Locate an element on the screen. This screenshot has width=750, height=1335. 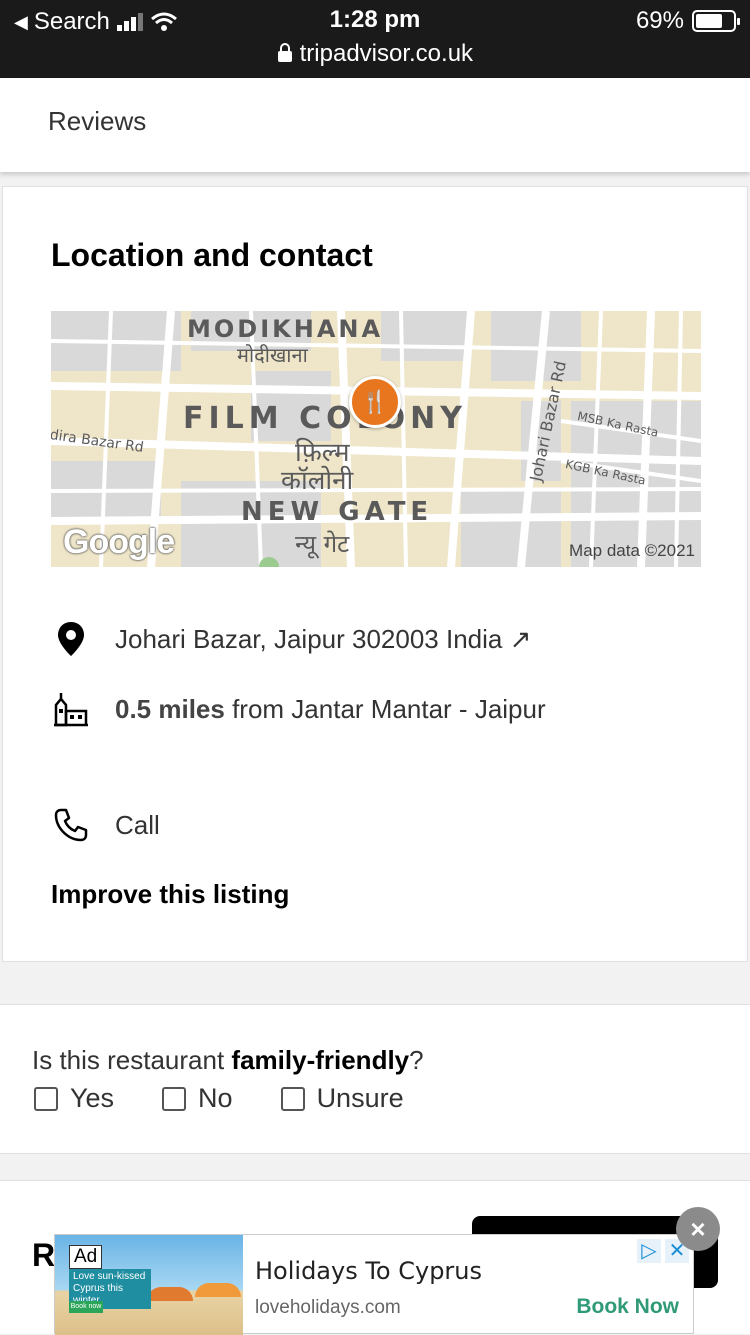
option-no: No is located at coordinates (197, 1098).